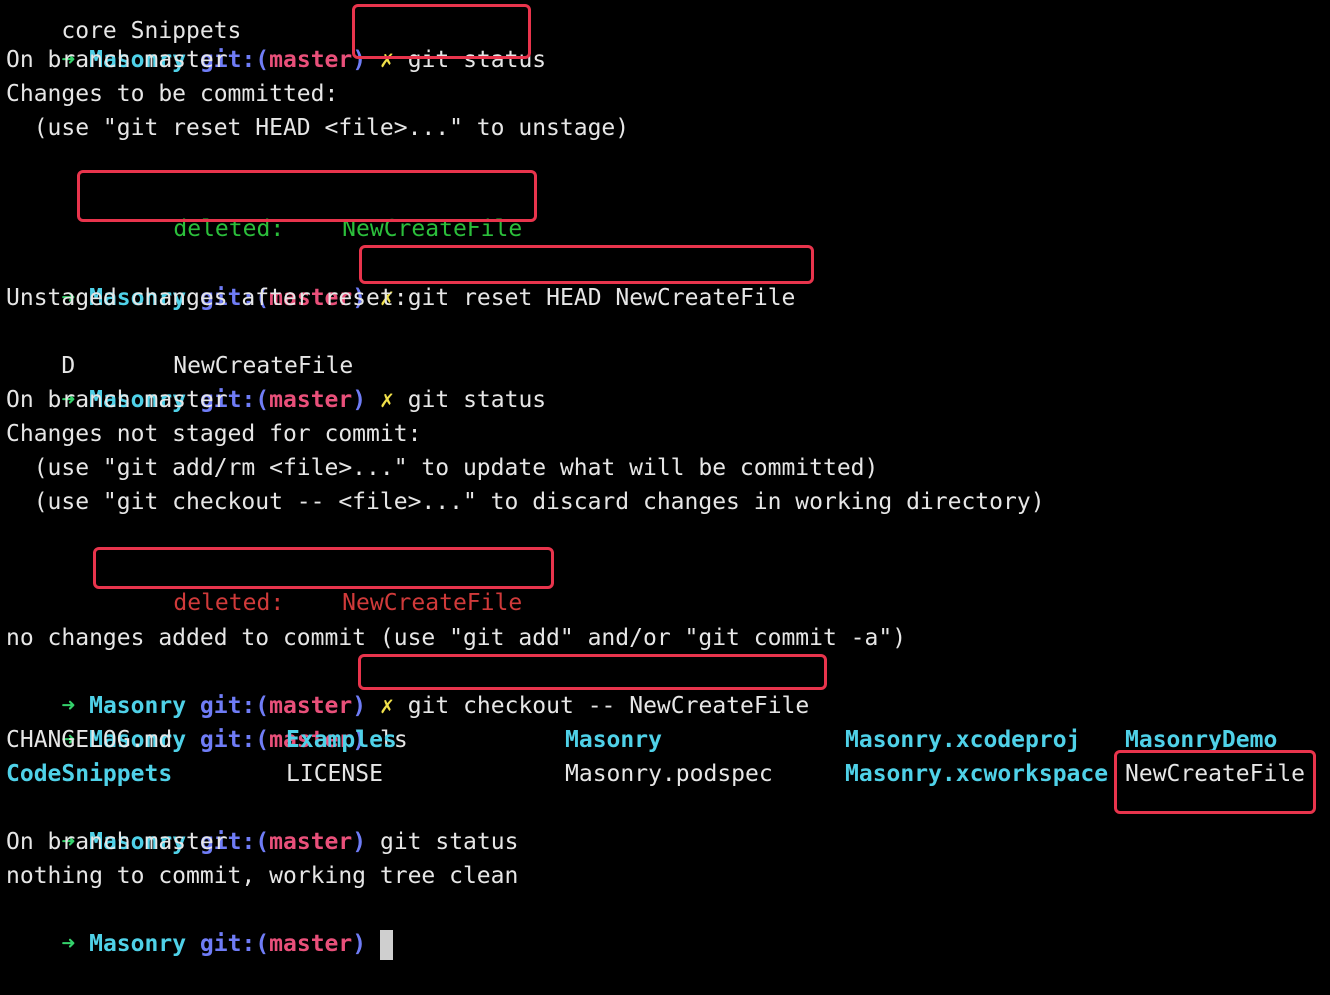 The width and height of the screenshot is (1330, 995). Describe the element at coordinates (963, 740) in the screenshot. I see `ls-dir: Masonry.xcodeproj` at that location.